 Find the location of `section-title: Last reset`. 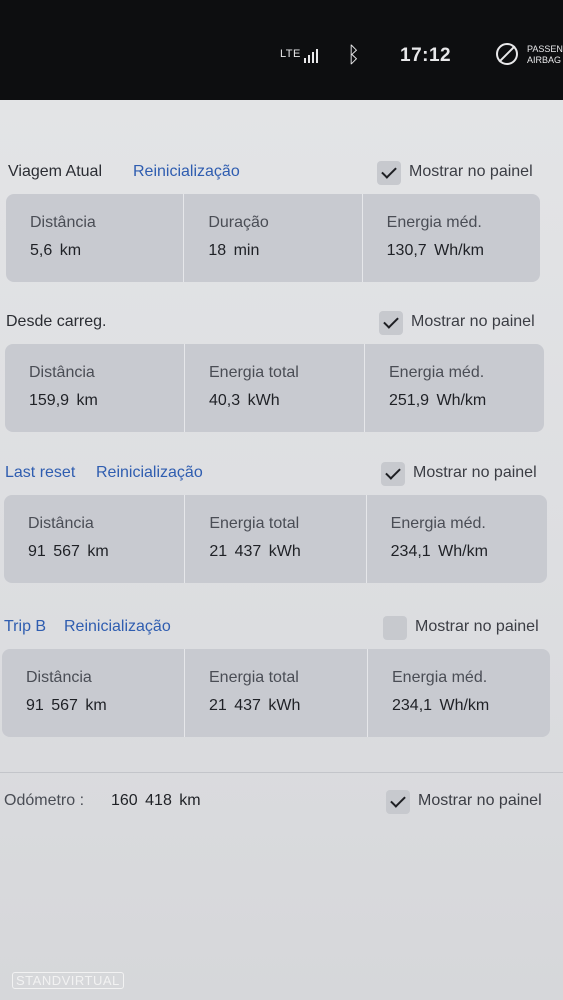

section-title: Last reset is located at coordinates (40, 472).